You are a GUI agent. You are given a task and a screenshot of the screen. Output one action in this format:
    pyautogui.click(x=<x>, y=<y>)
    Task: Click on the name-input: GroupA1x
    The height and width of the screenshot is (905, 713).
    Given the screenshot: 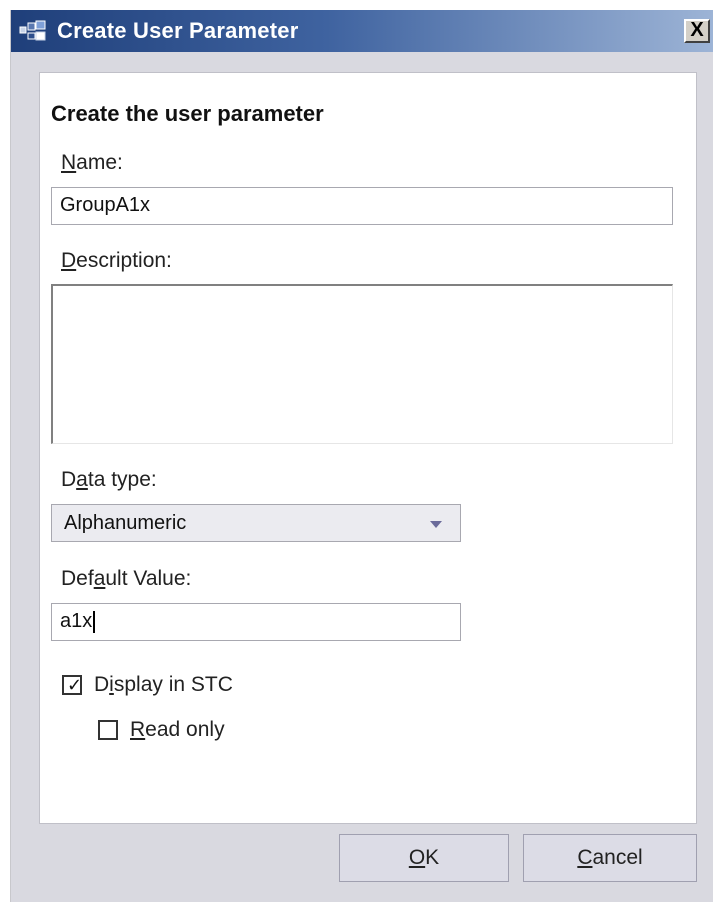 What is the action you would take?
    pyautogui.click(x=362, y=206)
    